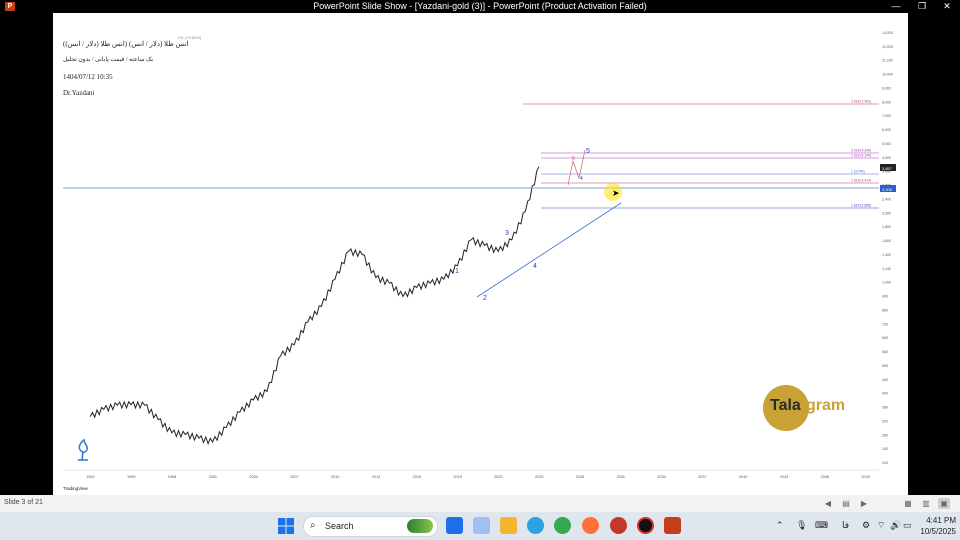 Image resolution: width=960 pixels, height=540 pixels. Describe the element at coordinates (861, 181) in the screenshot. I see `fib-level-label: 1.618 (3,414)` at that location.